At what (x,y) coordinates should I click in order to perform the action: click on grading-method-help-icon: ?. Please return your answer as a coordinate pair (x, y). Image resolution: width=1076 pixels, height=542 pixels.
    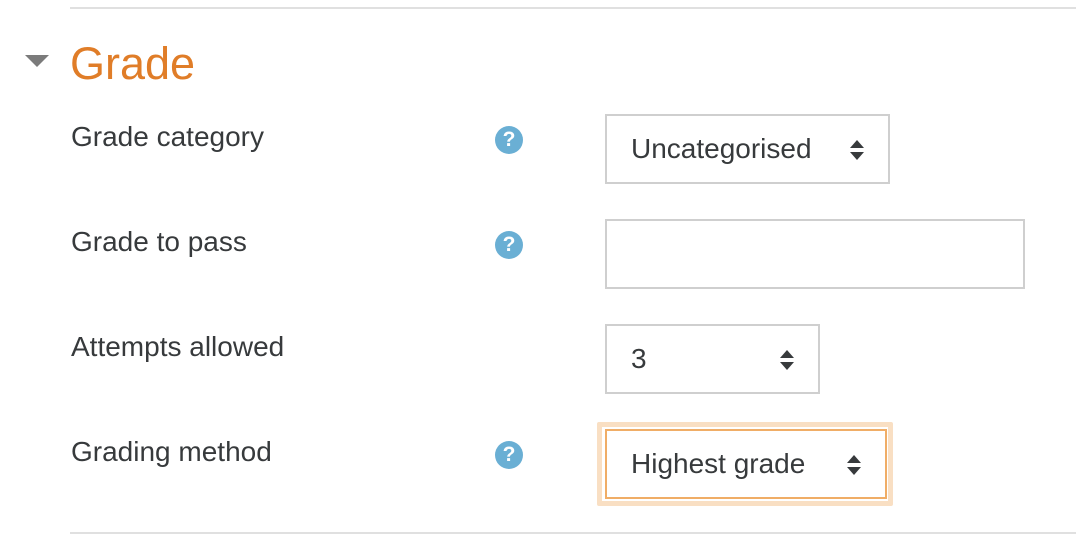
    Looking at the image, I should click on (509, 455).